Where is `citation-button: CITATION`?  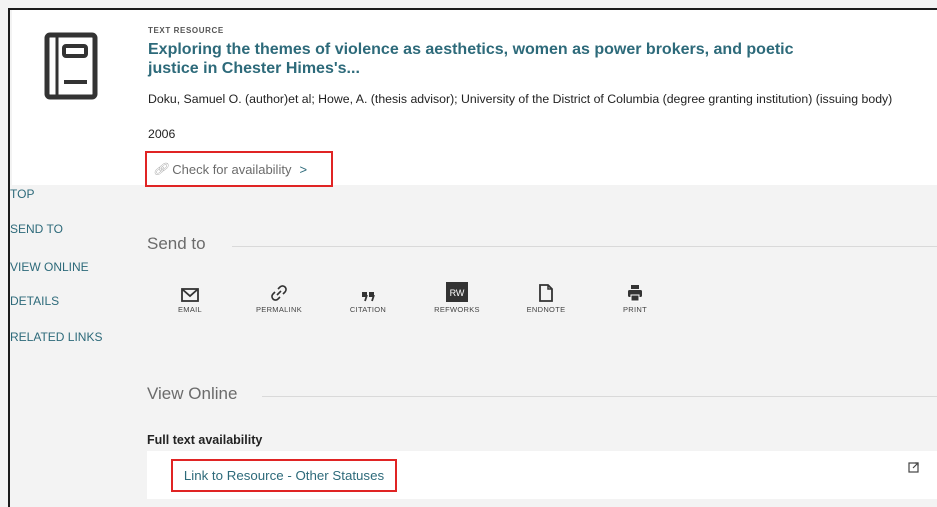 citation-button: CITATION is located at coordinates (368, 298).